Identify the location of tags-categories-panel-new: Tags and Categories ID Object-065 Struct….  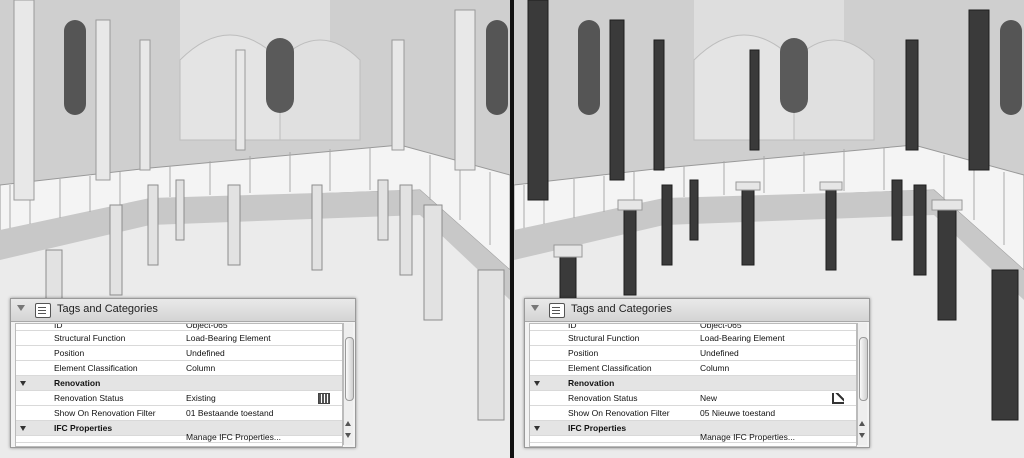
(697, 373).